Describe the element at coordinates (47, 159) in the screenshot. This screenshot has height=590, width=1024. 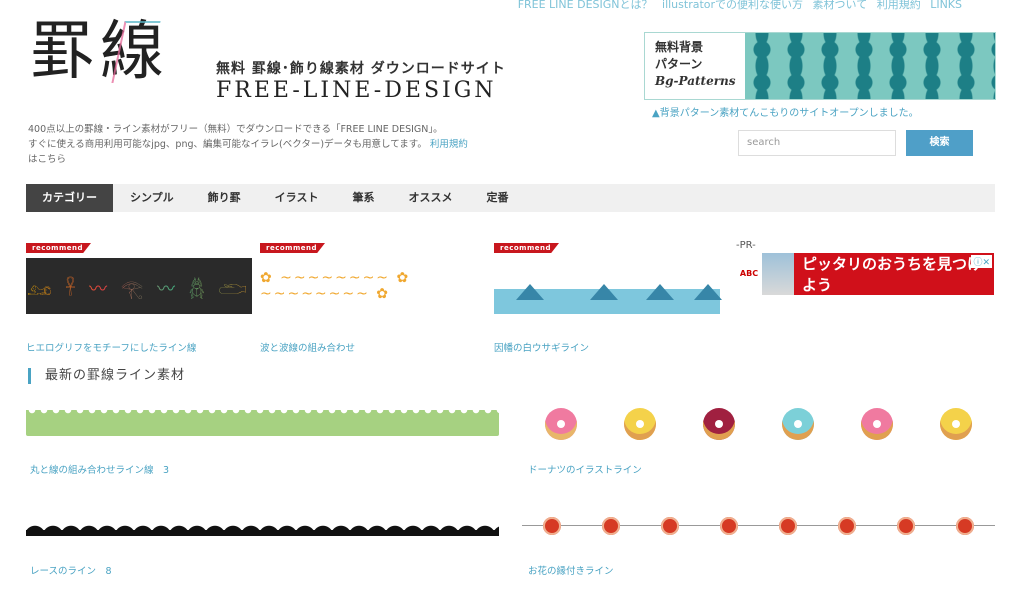
I see `intro-text-3: はこちら` at that location.